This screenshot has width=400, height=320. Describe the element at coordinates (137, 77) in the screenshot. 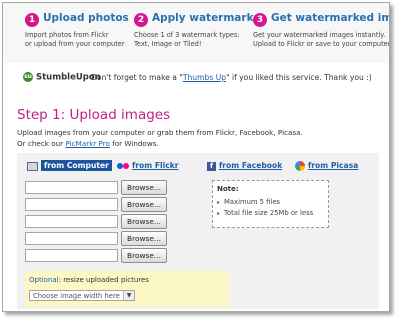

I see `message-before: Don't forget to make a "` at that location.